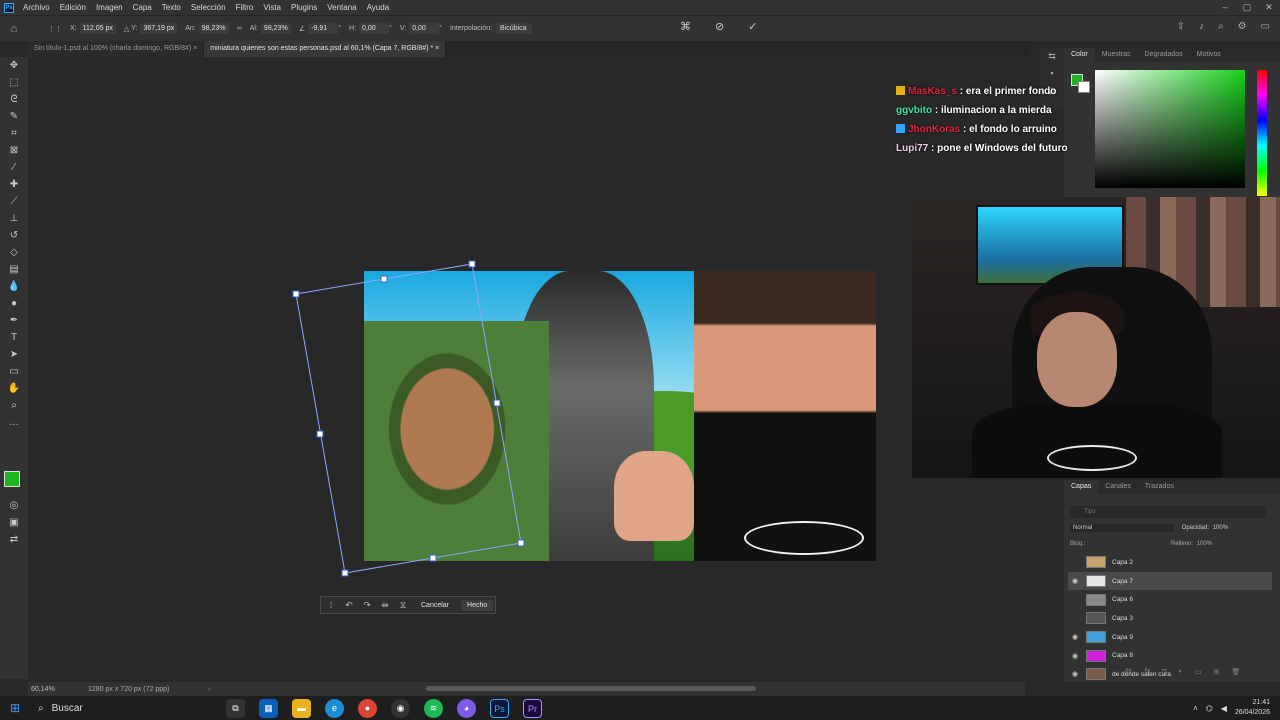 This screenshot has height=720, width=1280. Describe the element at coordinates (14, 150) in the screenshot. I see `frame-tool-icon: ⊠` at that location.